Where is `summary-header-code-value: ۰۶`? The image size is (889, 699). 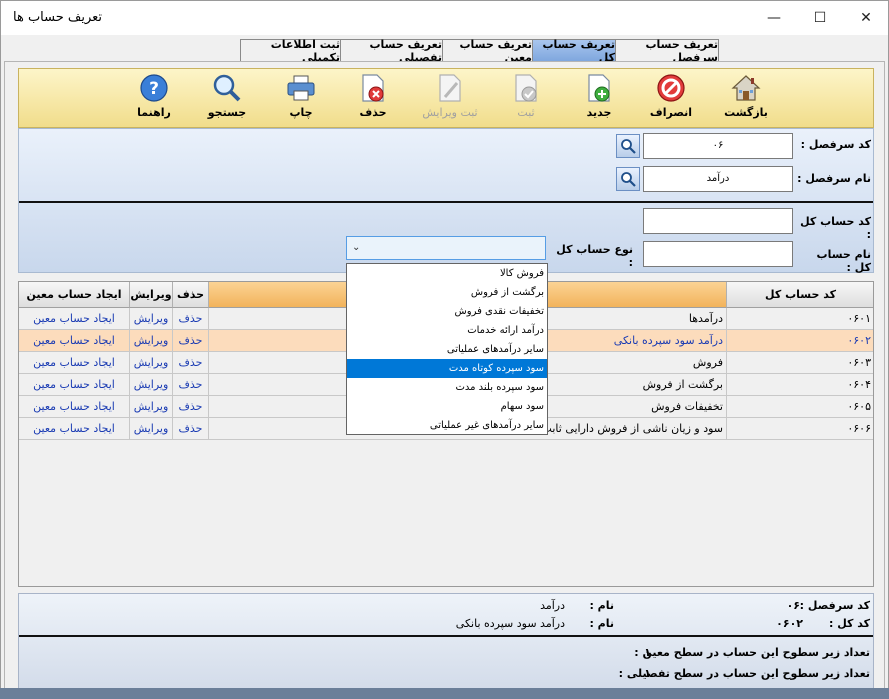
summary-header-code-value: ۰۶ is located at coordinates (793, 605).